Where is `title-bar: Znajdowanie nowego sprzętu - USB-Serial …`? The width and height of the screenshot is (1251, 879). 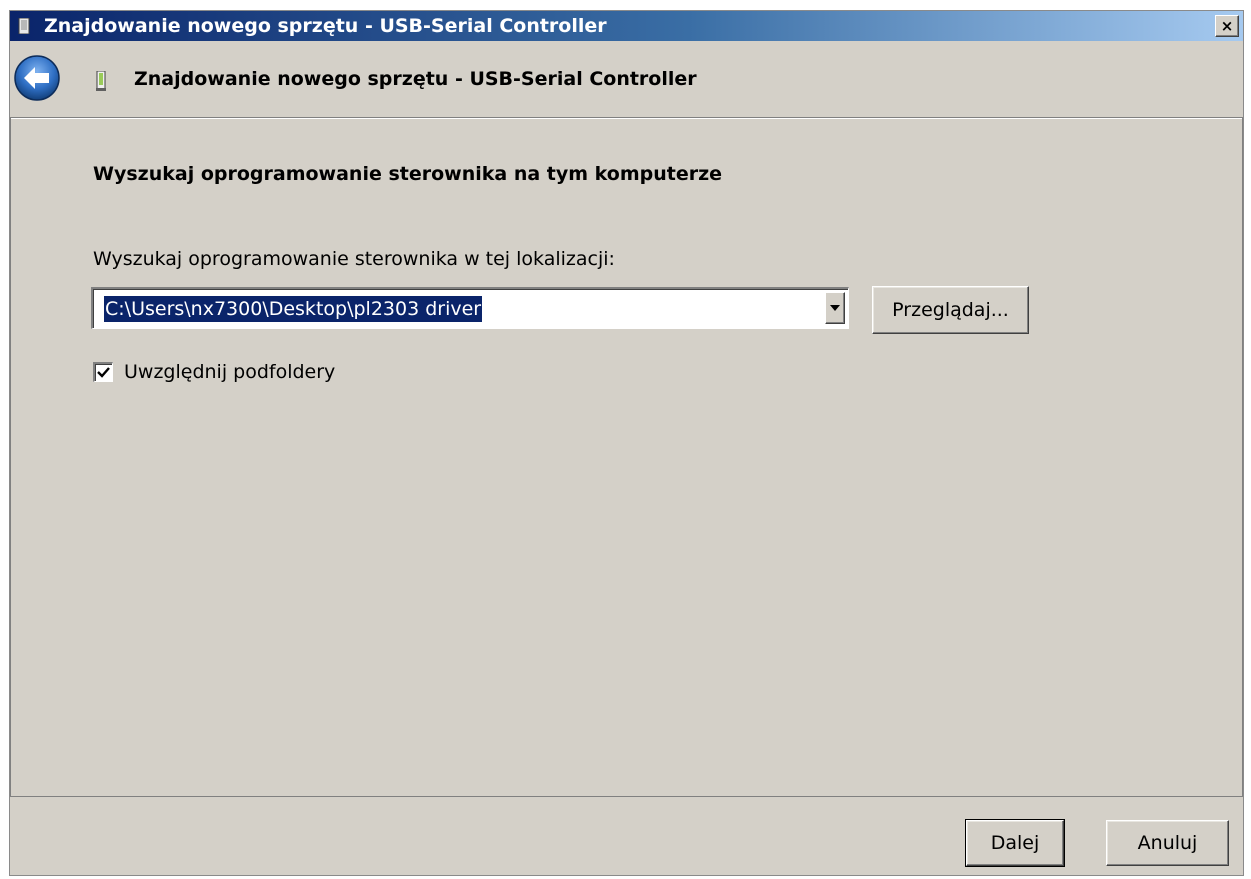 title-bar: Znajdowanie nowego sprzętu - USB-Serial … is located at coordinates (626, 26).